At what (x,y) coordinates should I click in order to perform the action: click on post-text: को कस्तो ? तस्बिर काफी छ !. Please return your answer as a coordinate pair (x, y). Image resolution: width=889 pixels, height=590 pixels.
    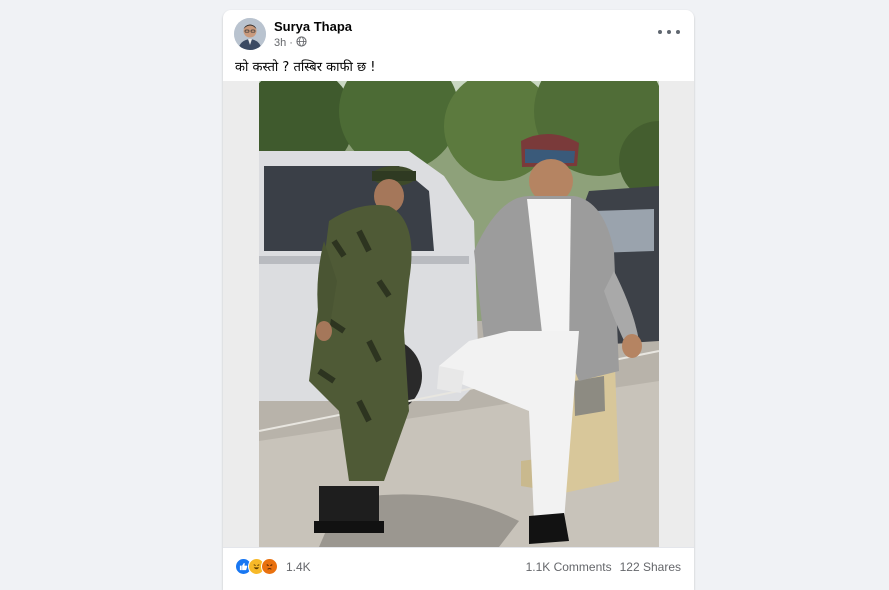
    Looking at the image, I should click on (305, 67).